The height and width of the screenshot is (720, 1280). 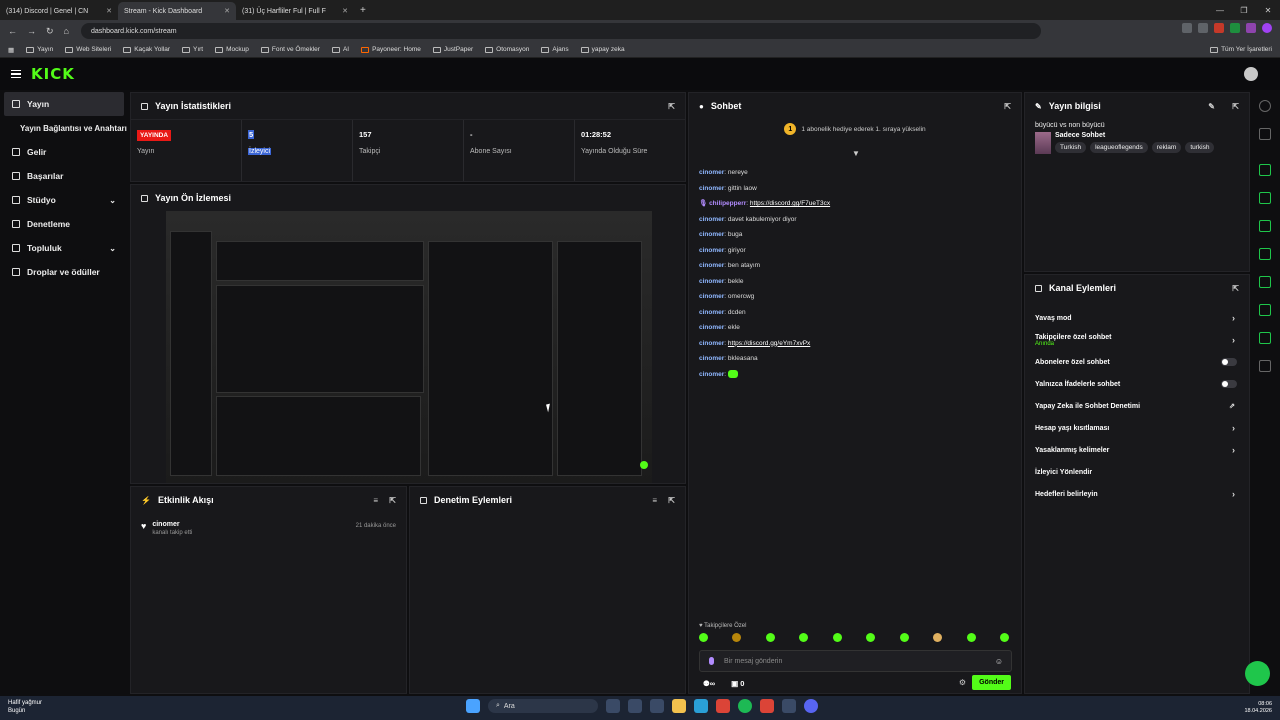 What do you see at coordinates (555, 49) in the screenshot?
I see `bookmark-folder: Ajans` at bounding box center [555, 49].